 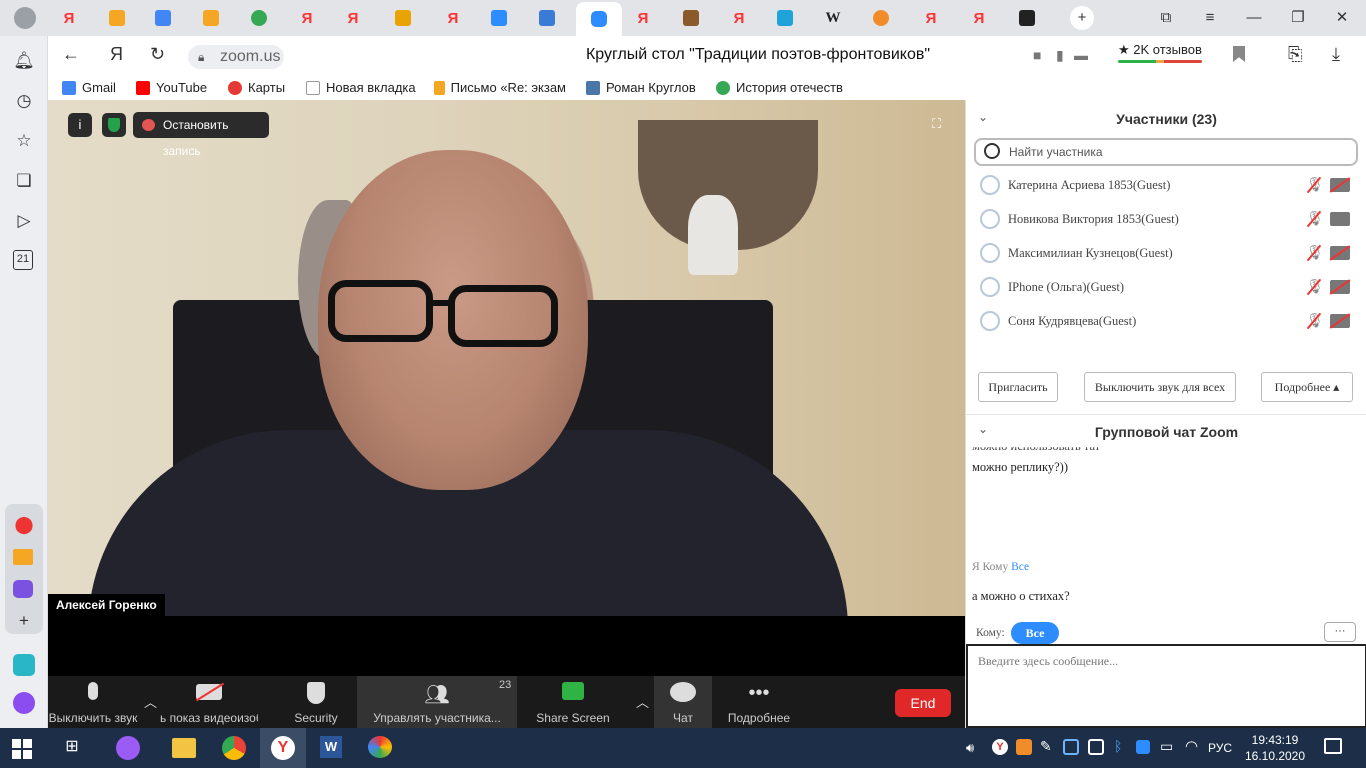 I want to click on alice-taskbar-icon, so click(x=128, y=748).